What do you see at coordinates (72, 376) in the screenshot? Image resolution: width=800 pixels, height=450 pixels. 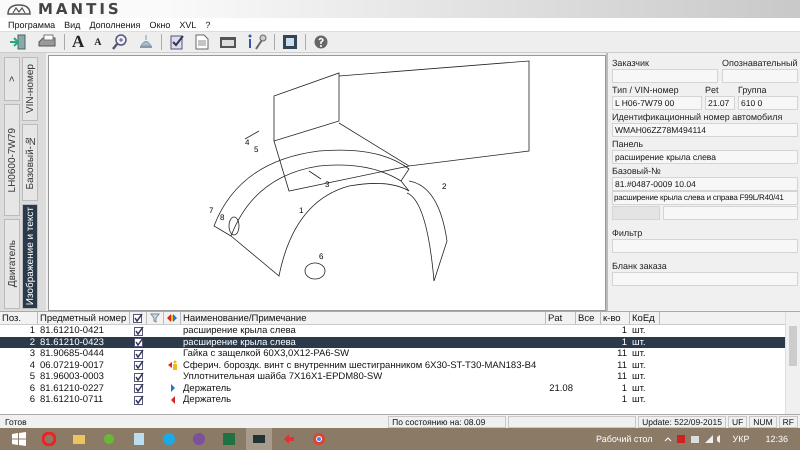 I see `table-cell-text: 81.96003-0003` at bounding box center [72, 376].